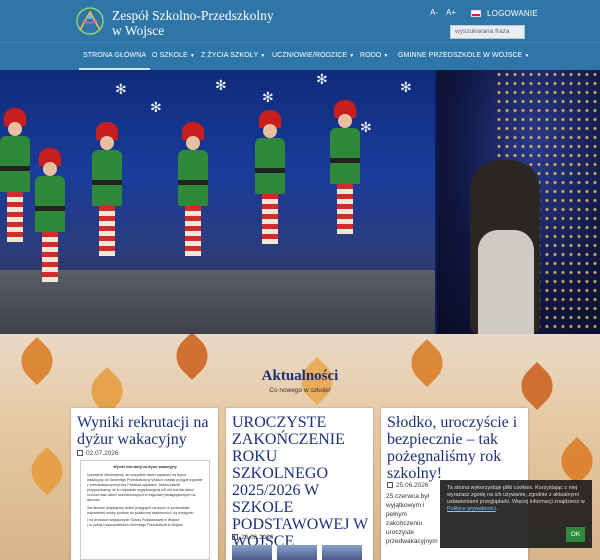 The width and height of the screenshot is (600, 560). I want to click on news-card-date: 26.06.2026, so click(253, 537).